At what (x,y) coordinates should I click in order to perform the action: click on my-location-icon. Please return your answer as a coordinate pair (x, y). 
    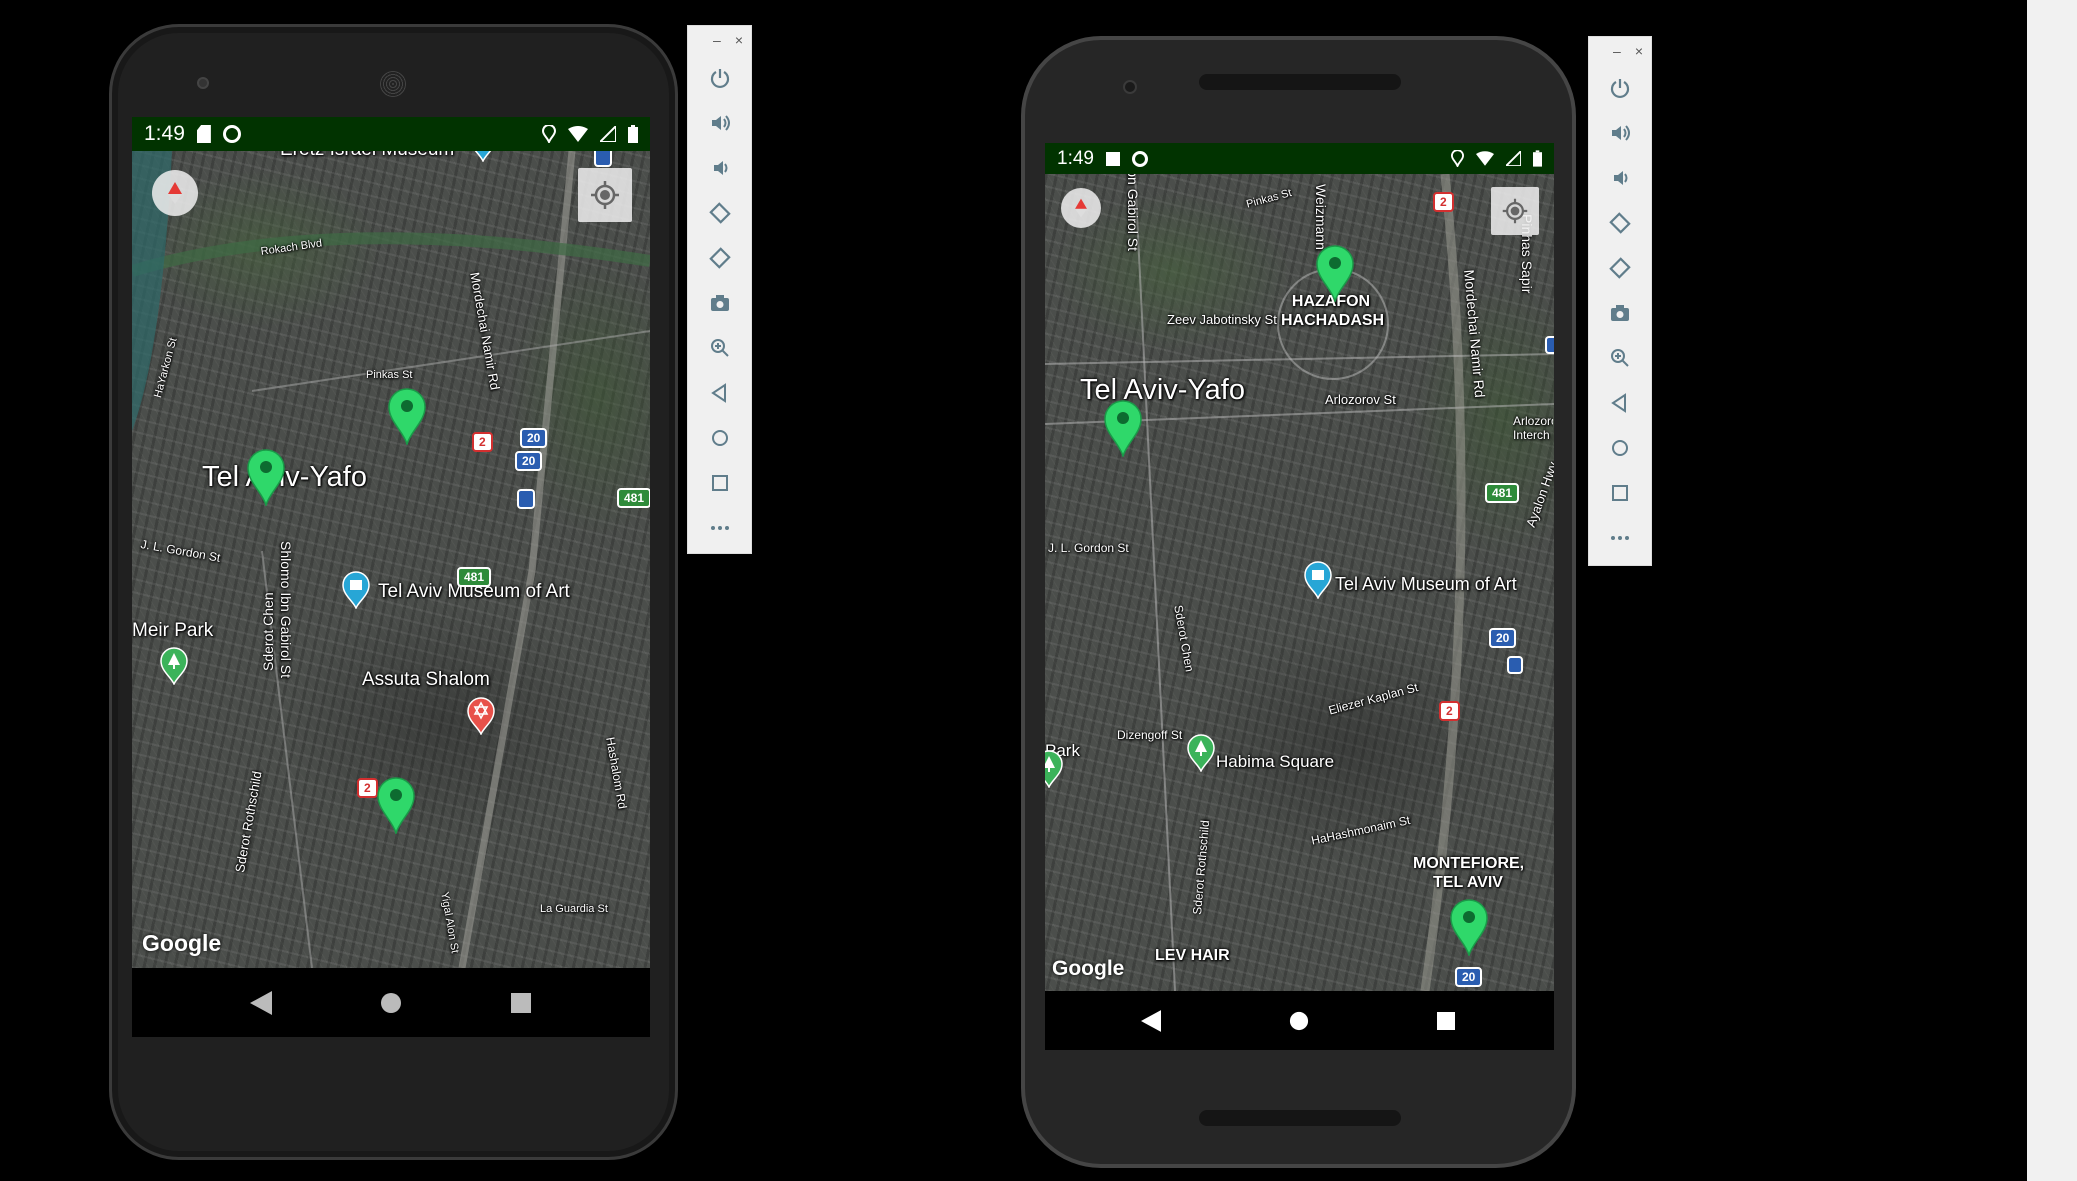
    Looking at the image, I should click on (1515, 211).